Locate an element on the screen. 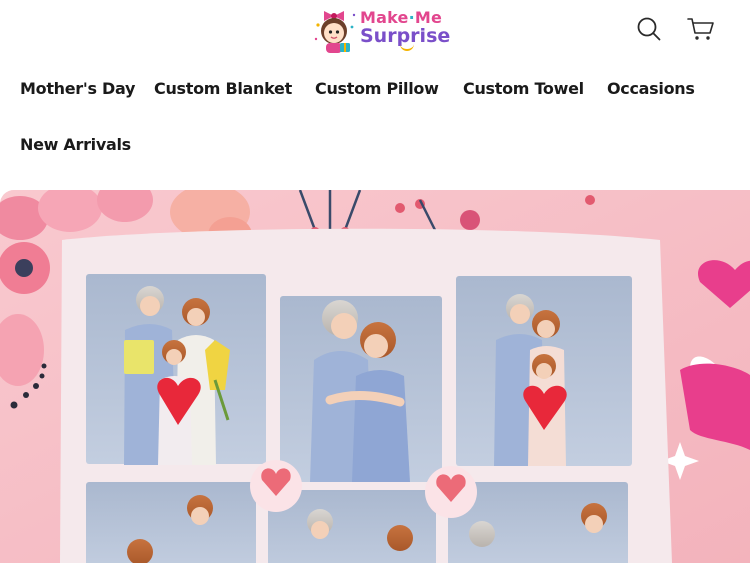 Image resolution: width=750 pixels, height=563 pixels. nav-item-occasions: Occasions is located at coordinates (651, 88).